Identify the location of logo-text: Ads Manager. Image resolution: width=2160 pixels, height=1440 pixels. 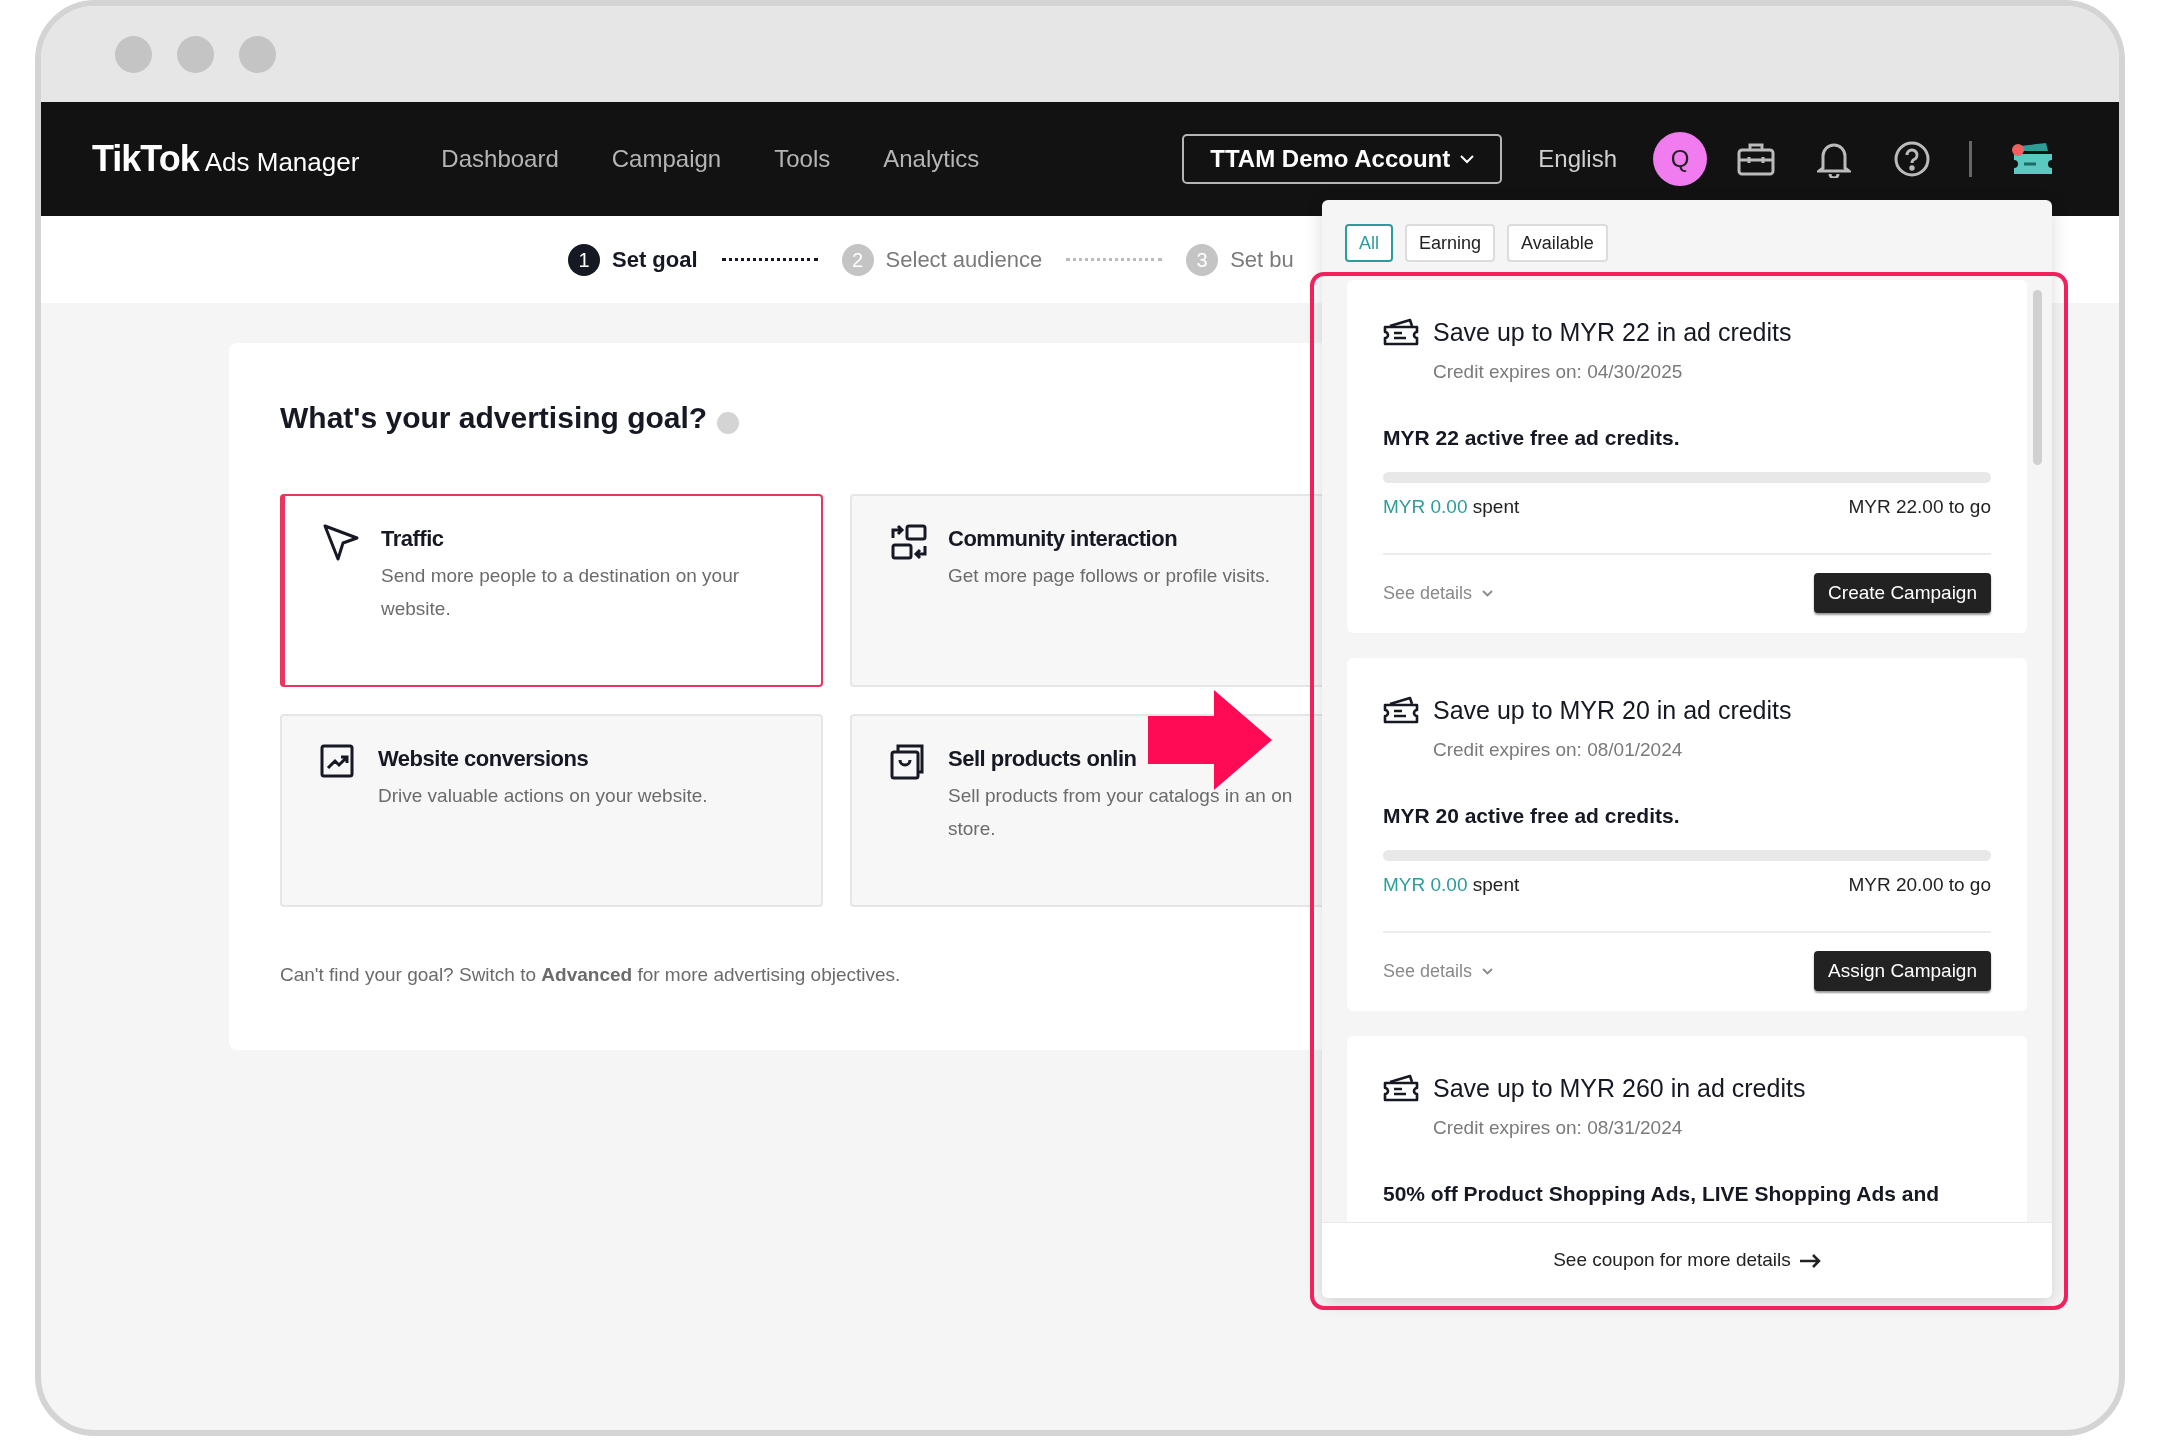
(282, 162).